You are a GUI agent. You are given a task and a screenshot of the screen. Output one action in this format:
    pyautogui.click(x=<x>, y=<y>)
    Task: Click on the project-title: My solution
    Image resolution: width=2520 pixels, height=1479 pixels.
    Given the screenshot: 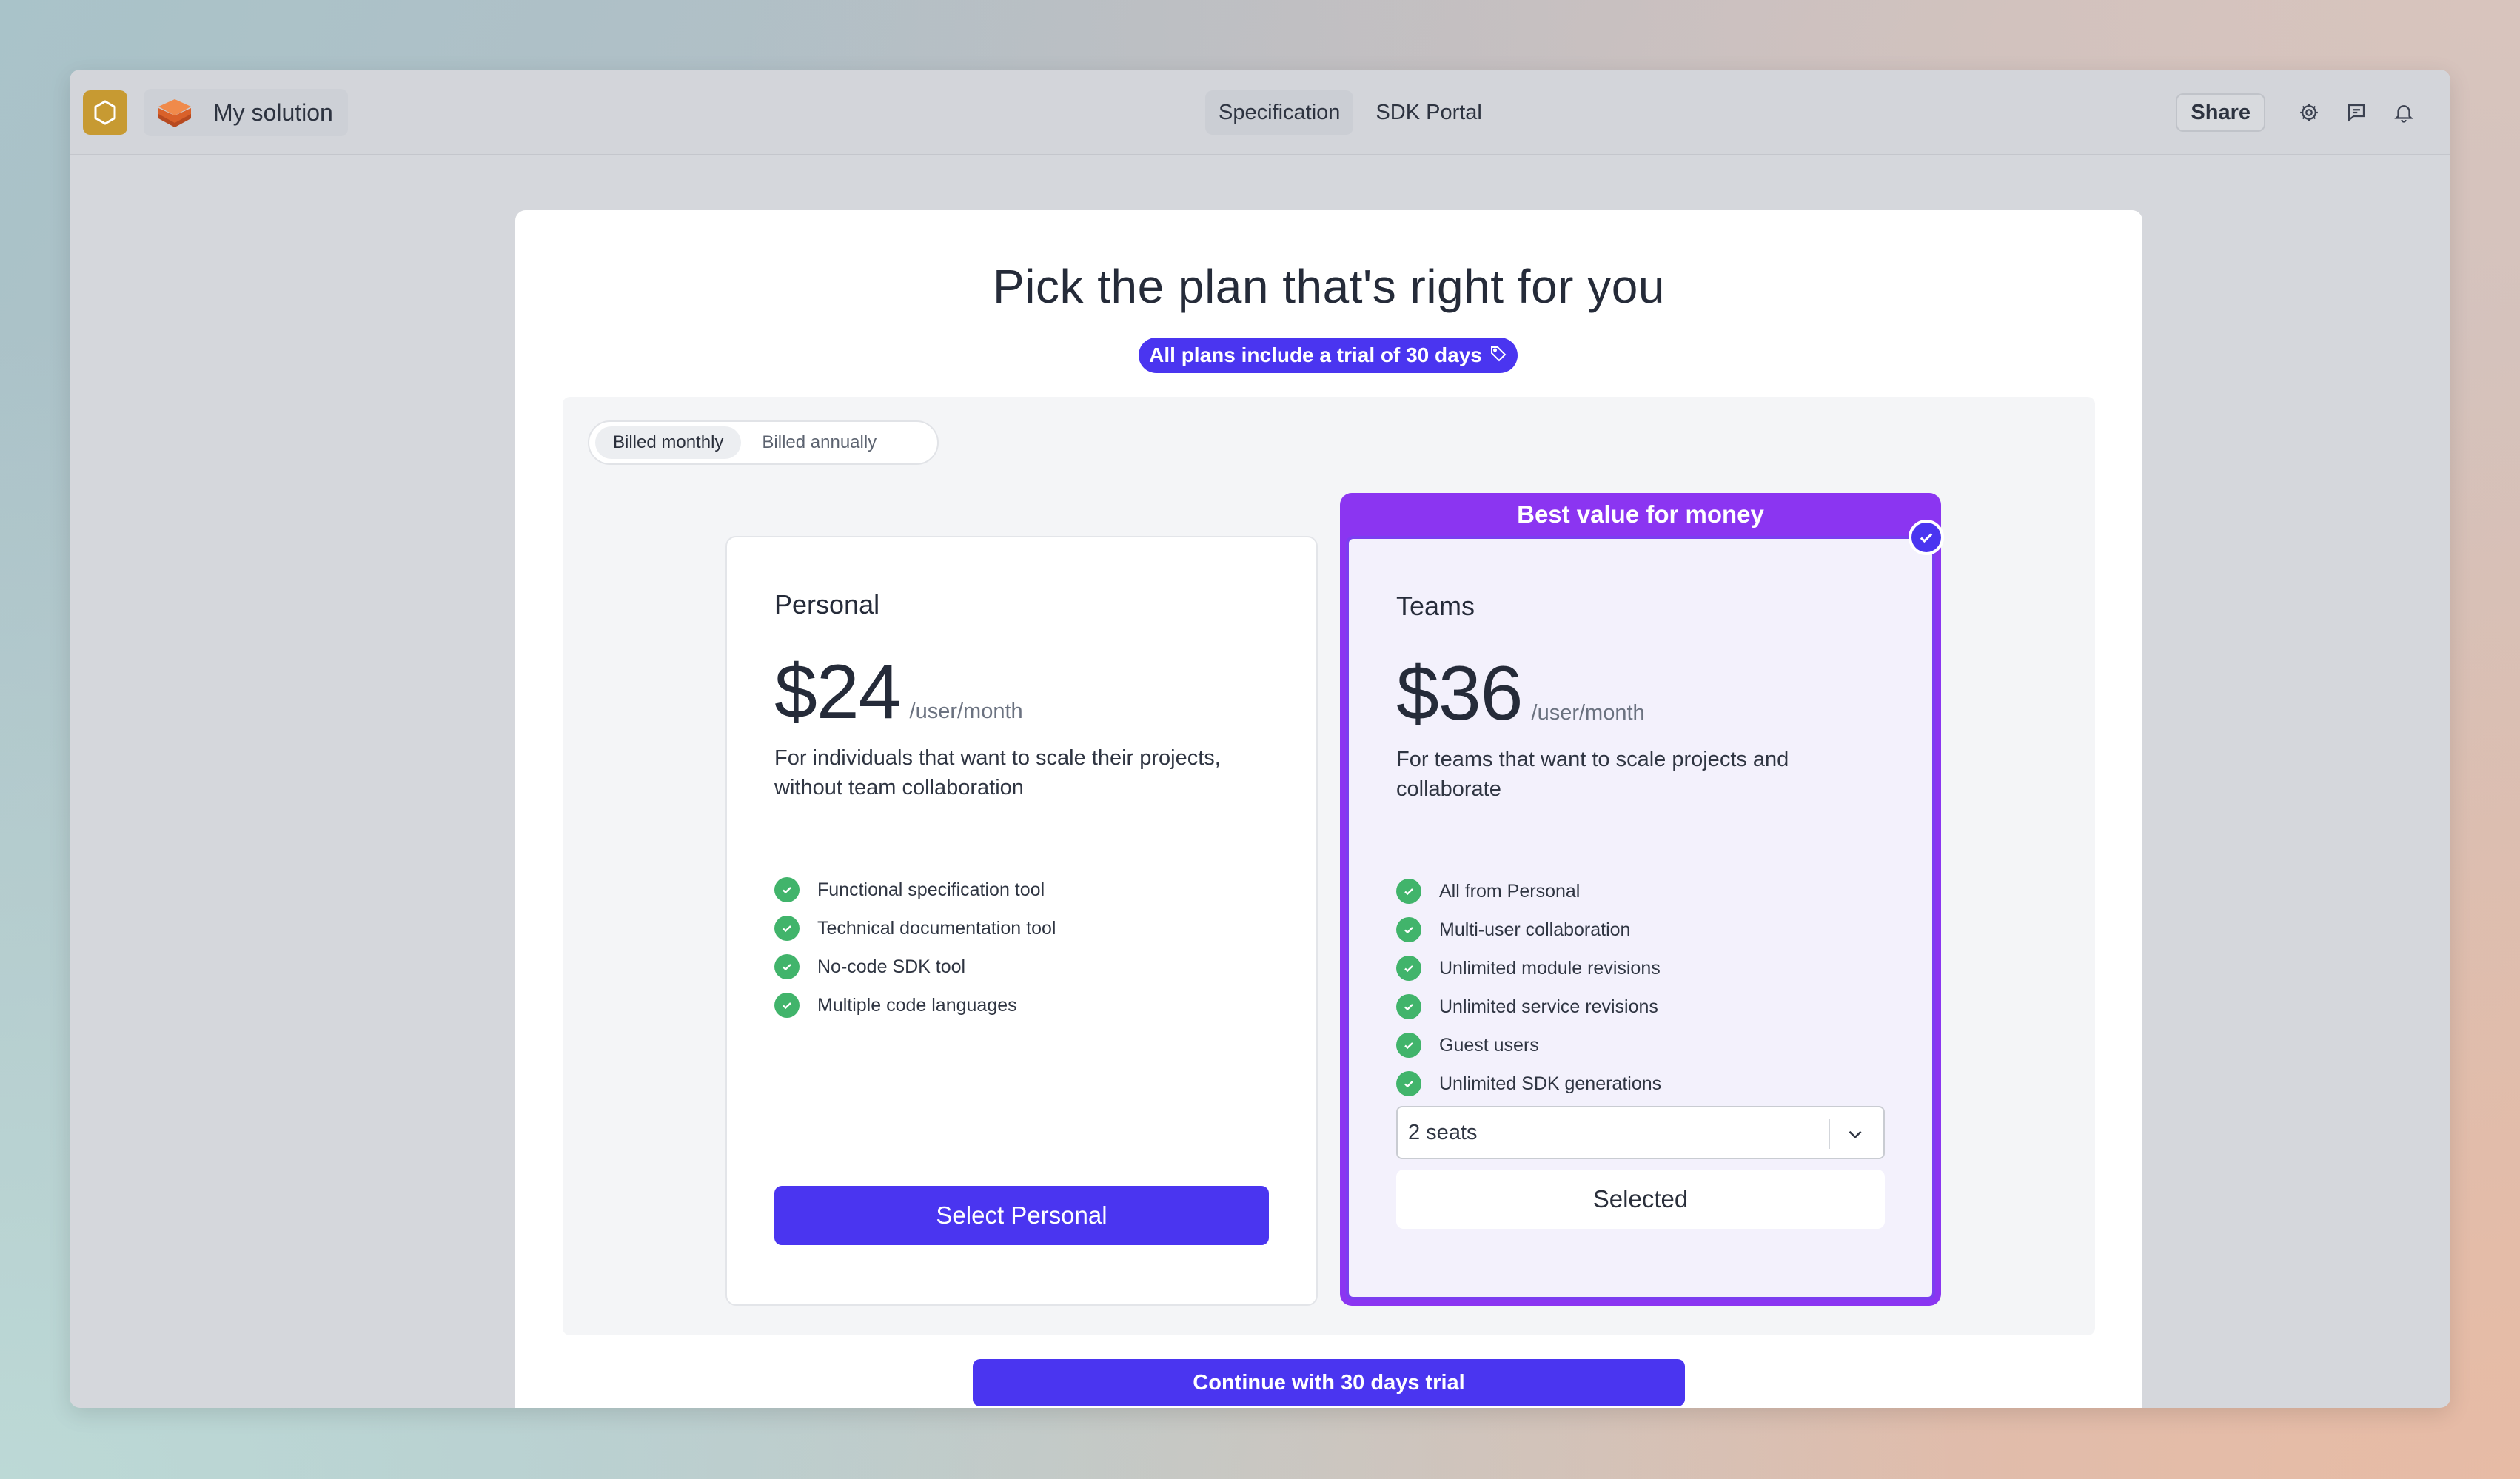 What is the action you would take?
    pyautogui.click(x=273, y=112)
    